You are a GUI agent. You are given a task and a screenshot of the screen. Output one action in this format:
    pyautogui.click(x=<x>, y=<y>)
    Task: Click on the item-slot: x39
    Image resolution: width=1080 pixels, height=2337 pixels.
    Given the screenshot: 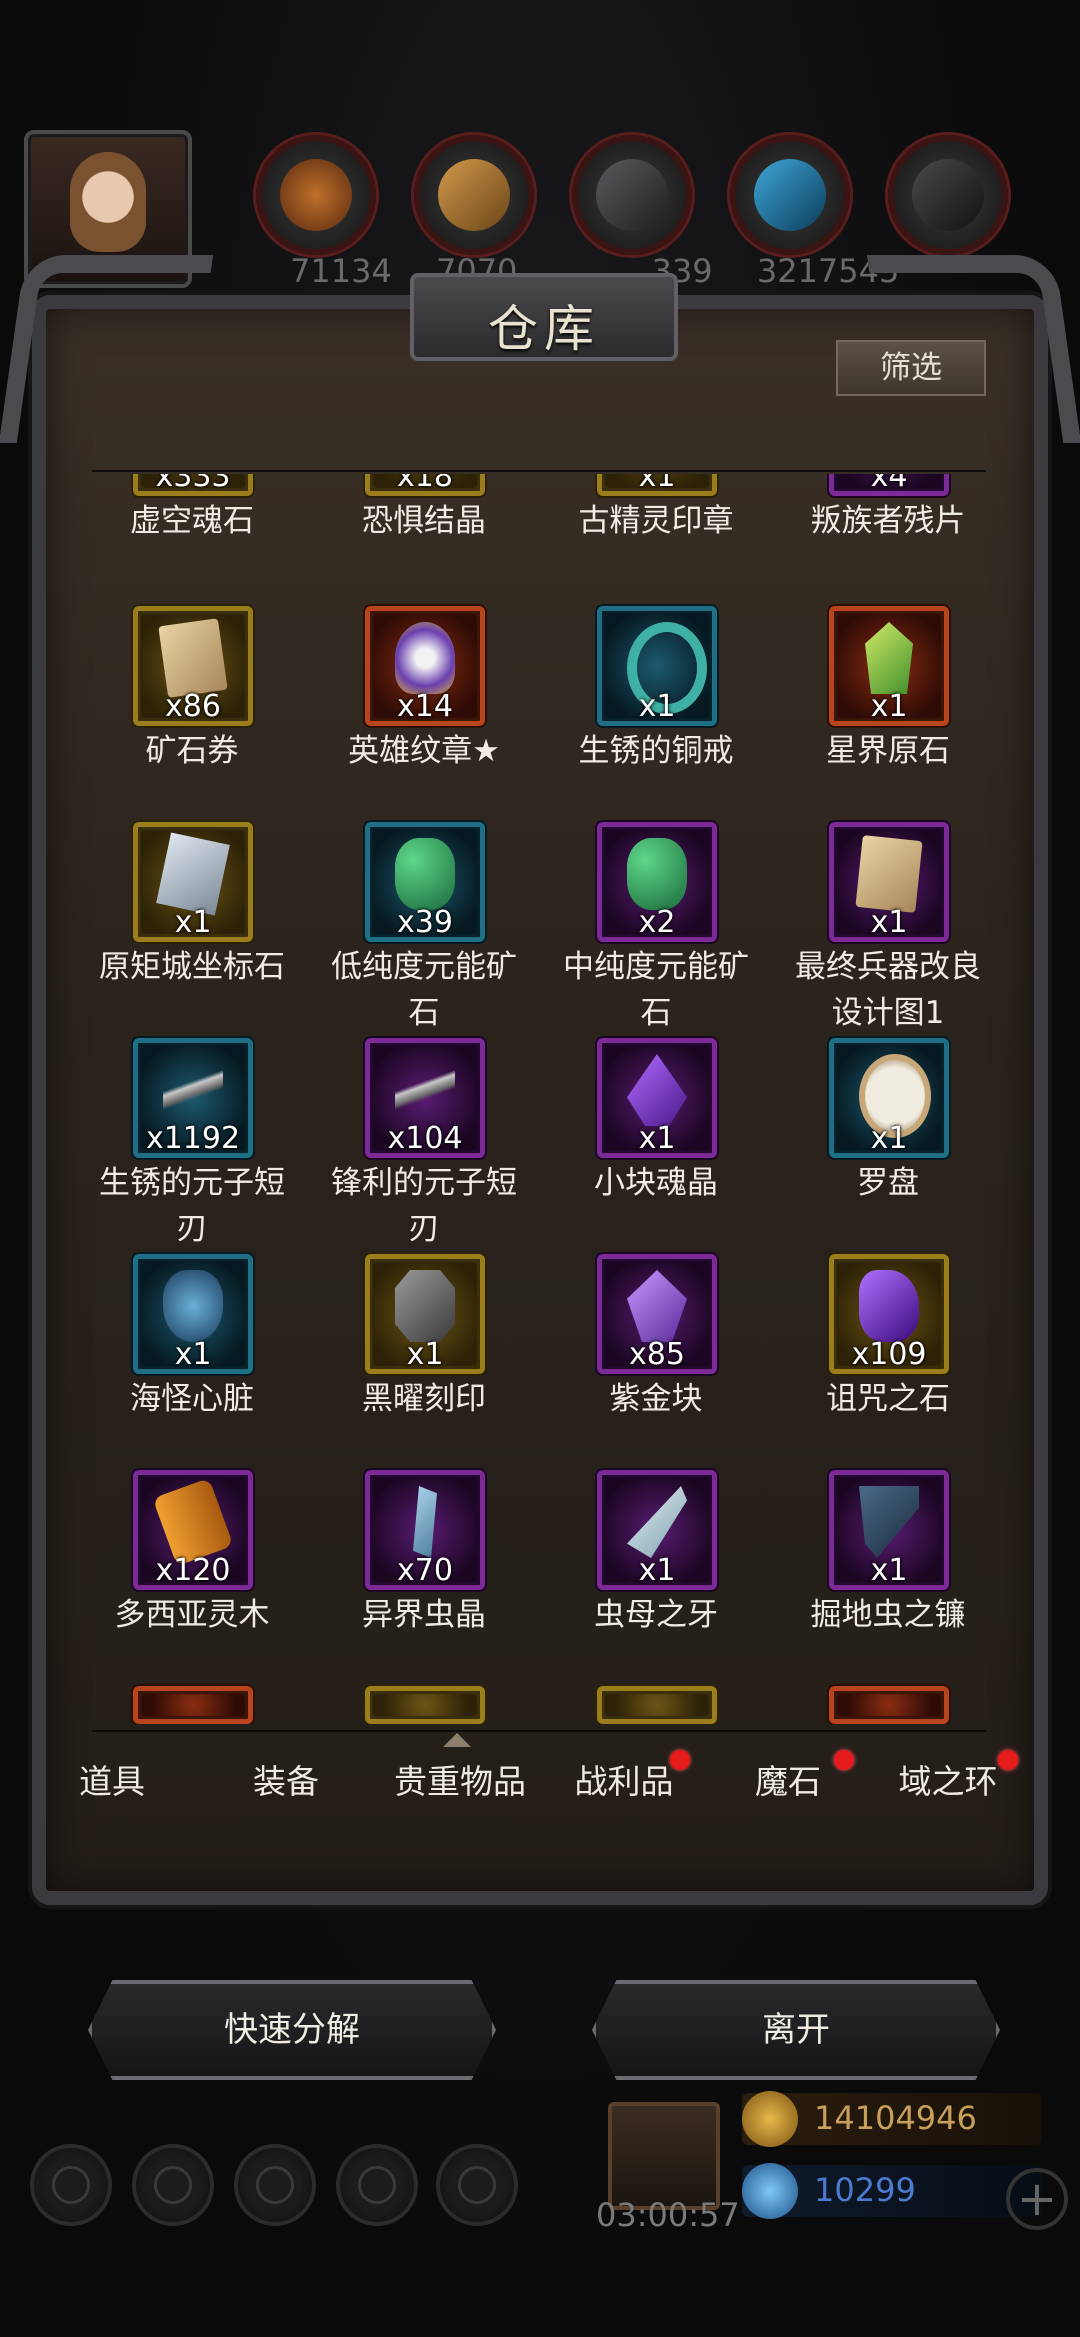 What is the action you would take?
    pyautogui.click(x=425, y=882)
    